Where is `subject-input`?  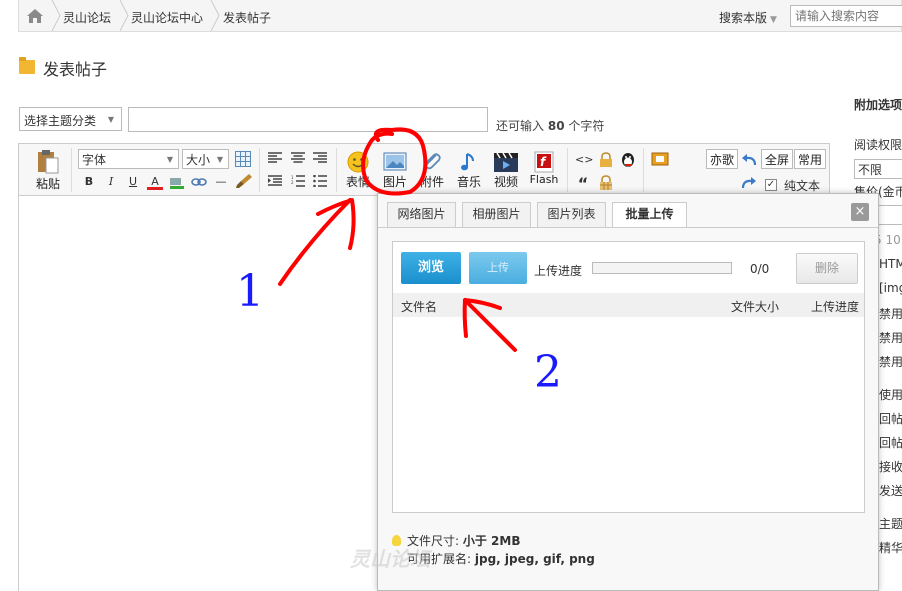
subject-input is located at coordinates (308, 119).